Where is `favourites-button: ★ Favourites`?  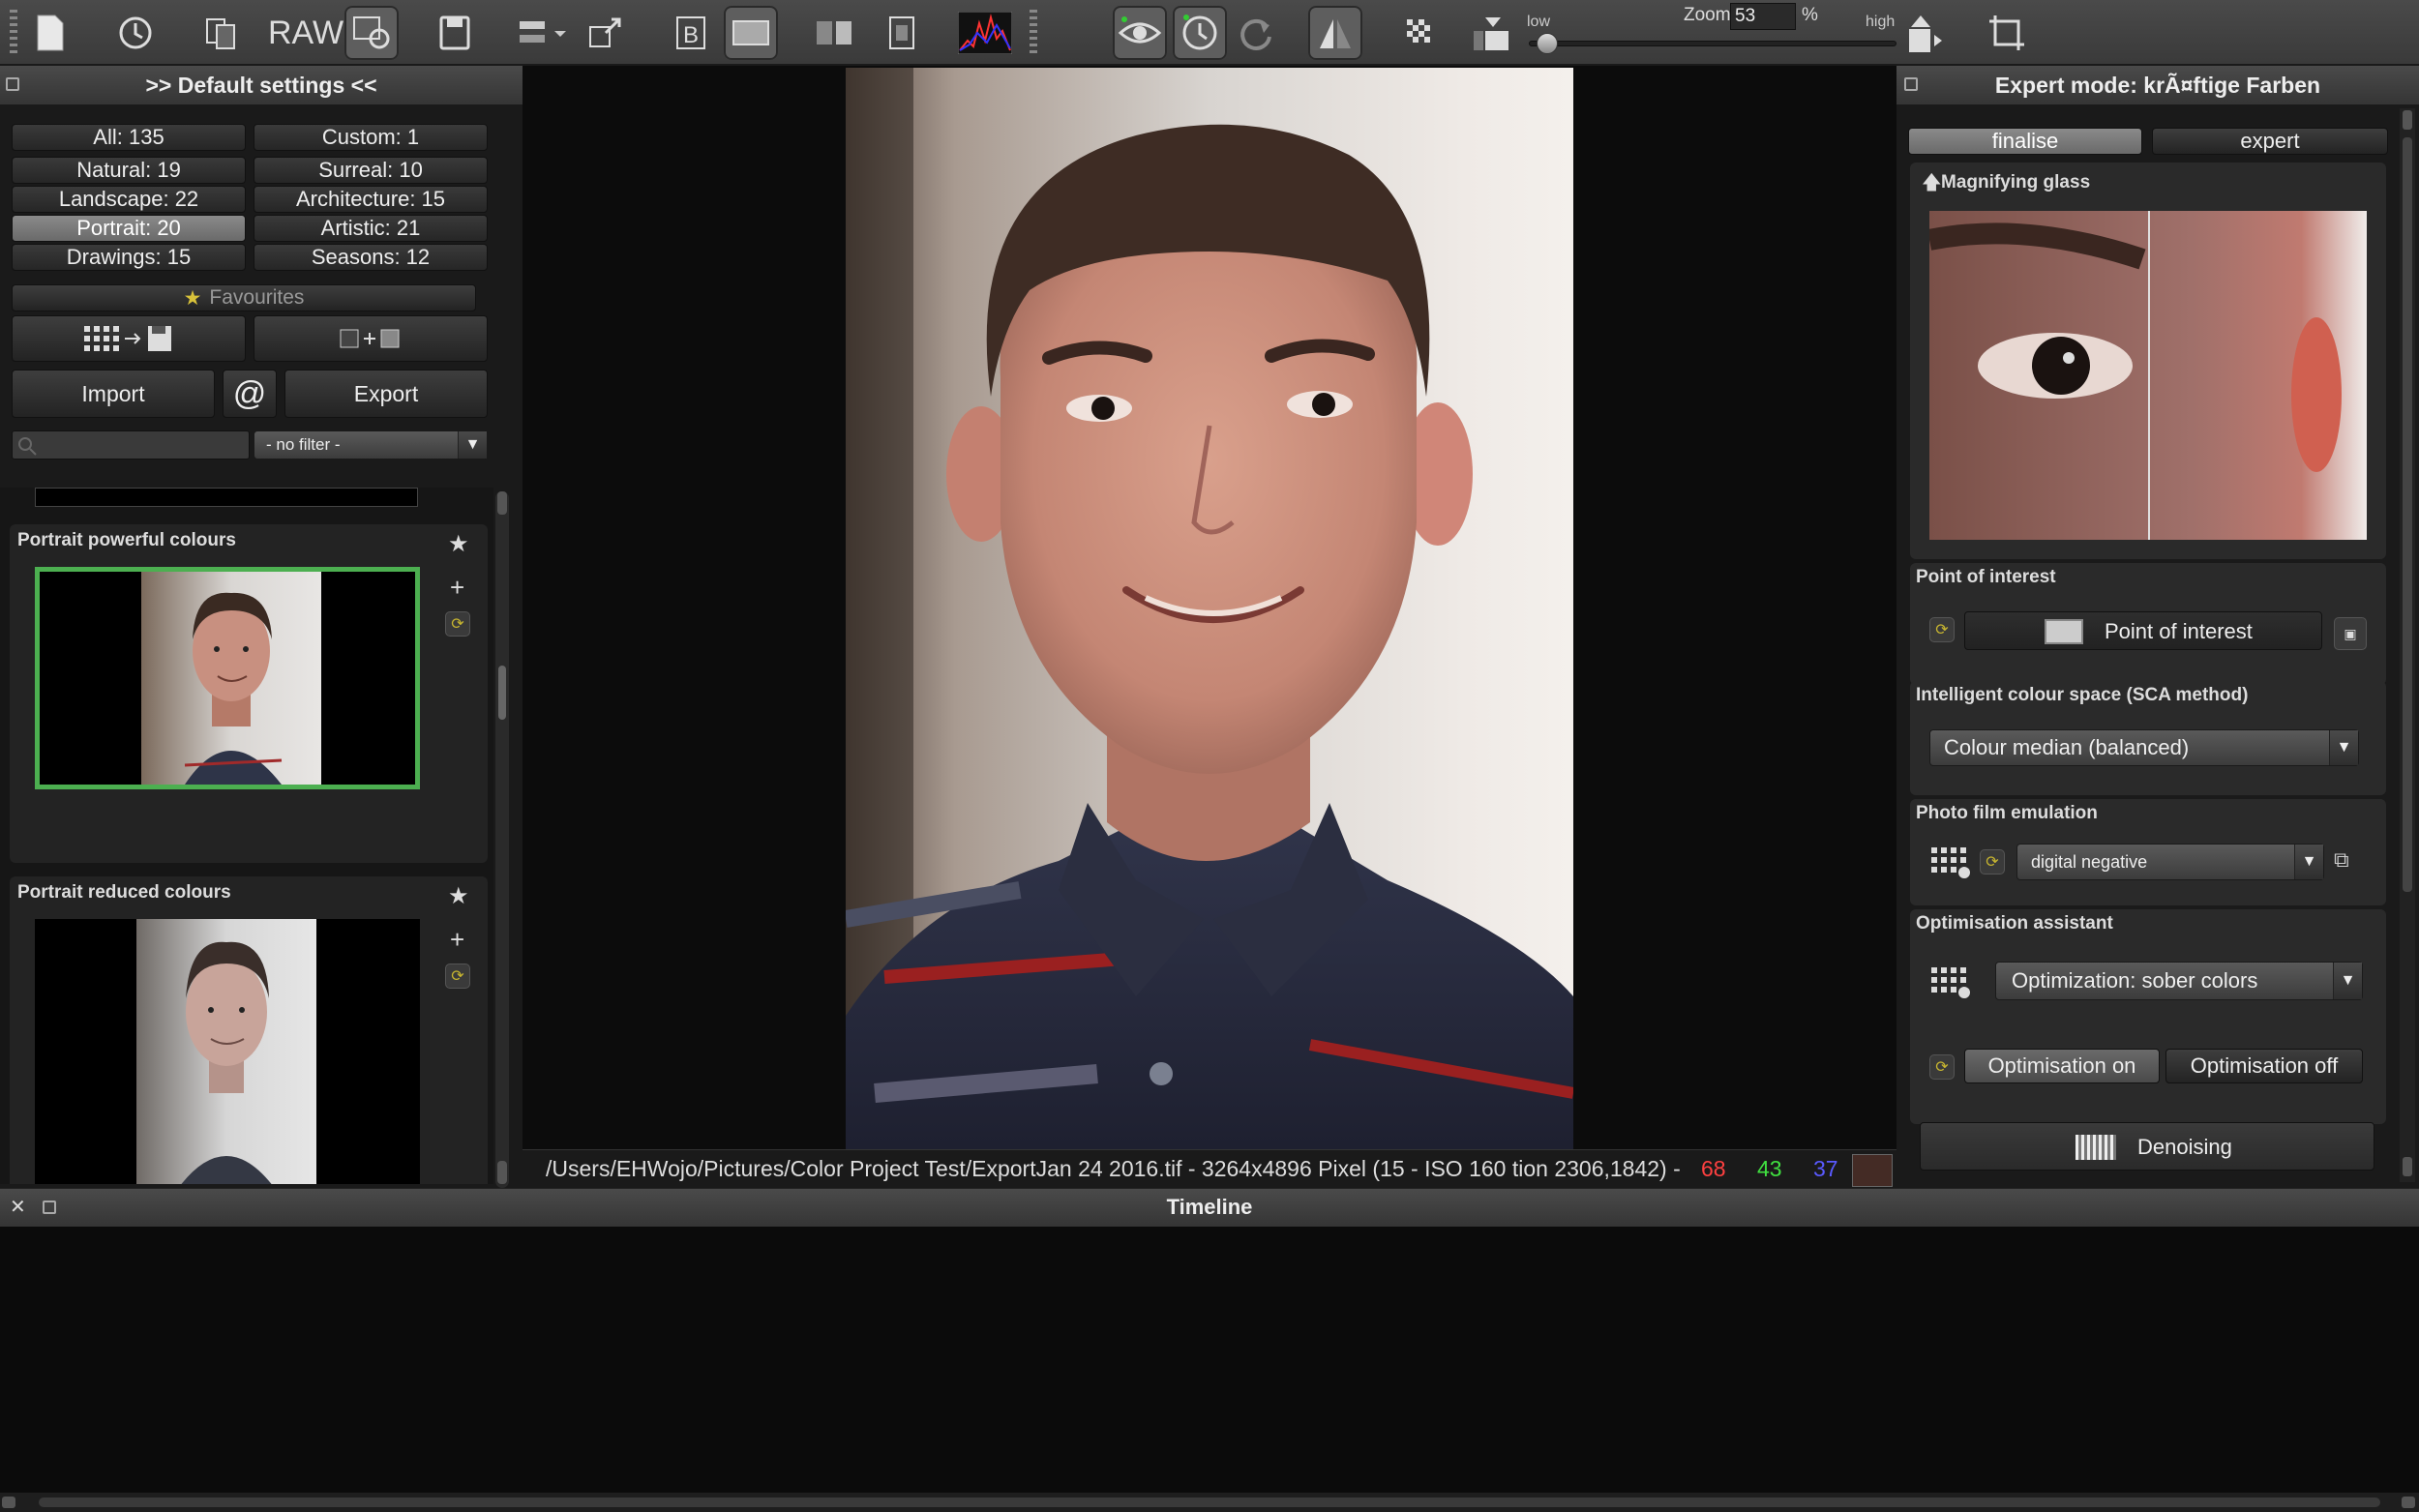
favourites-button: ★ Favourites is located at coordinates (244, 297).